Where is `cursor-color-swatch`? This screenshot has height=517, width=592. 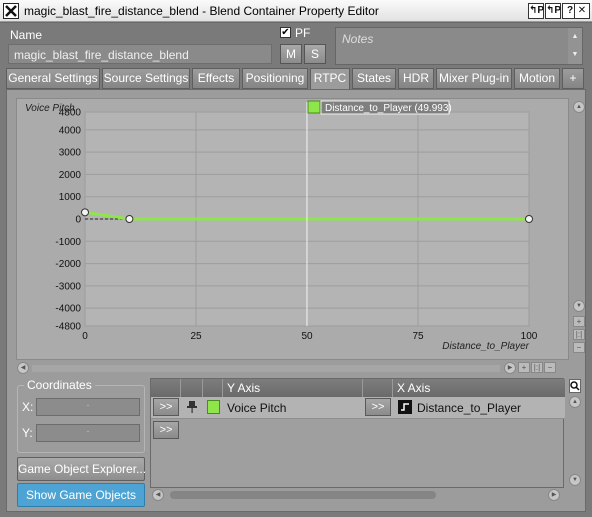 cursor-color-swatch is located at coordinates (314, 107).